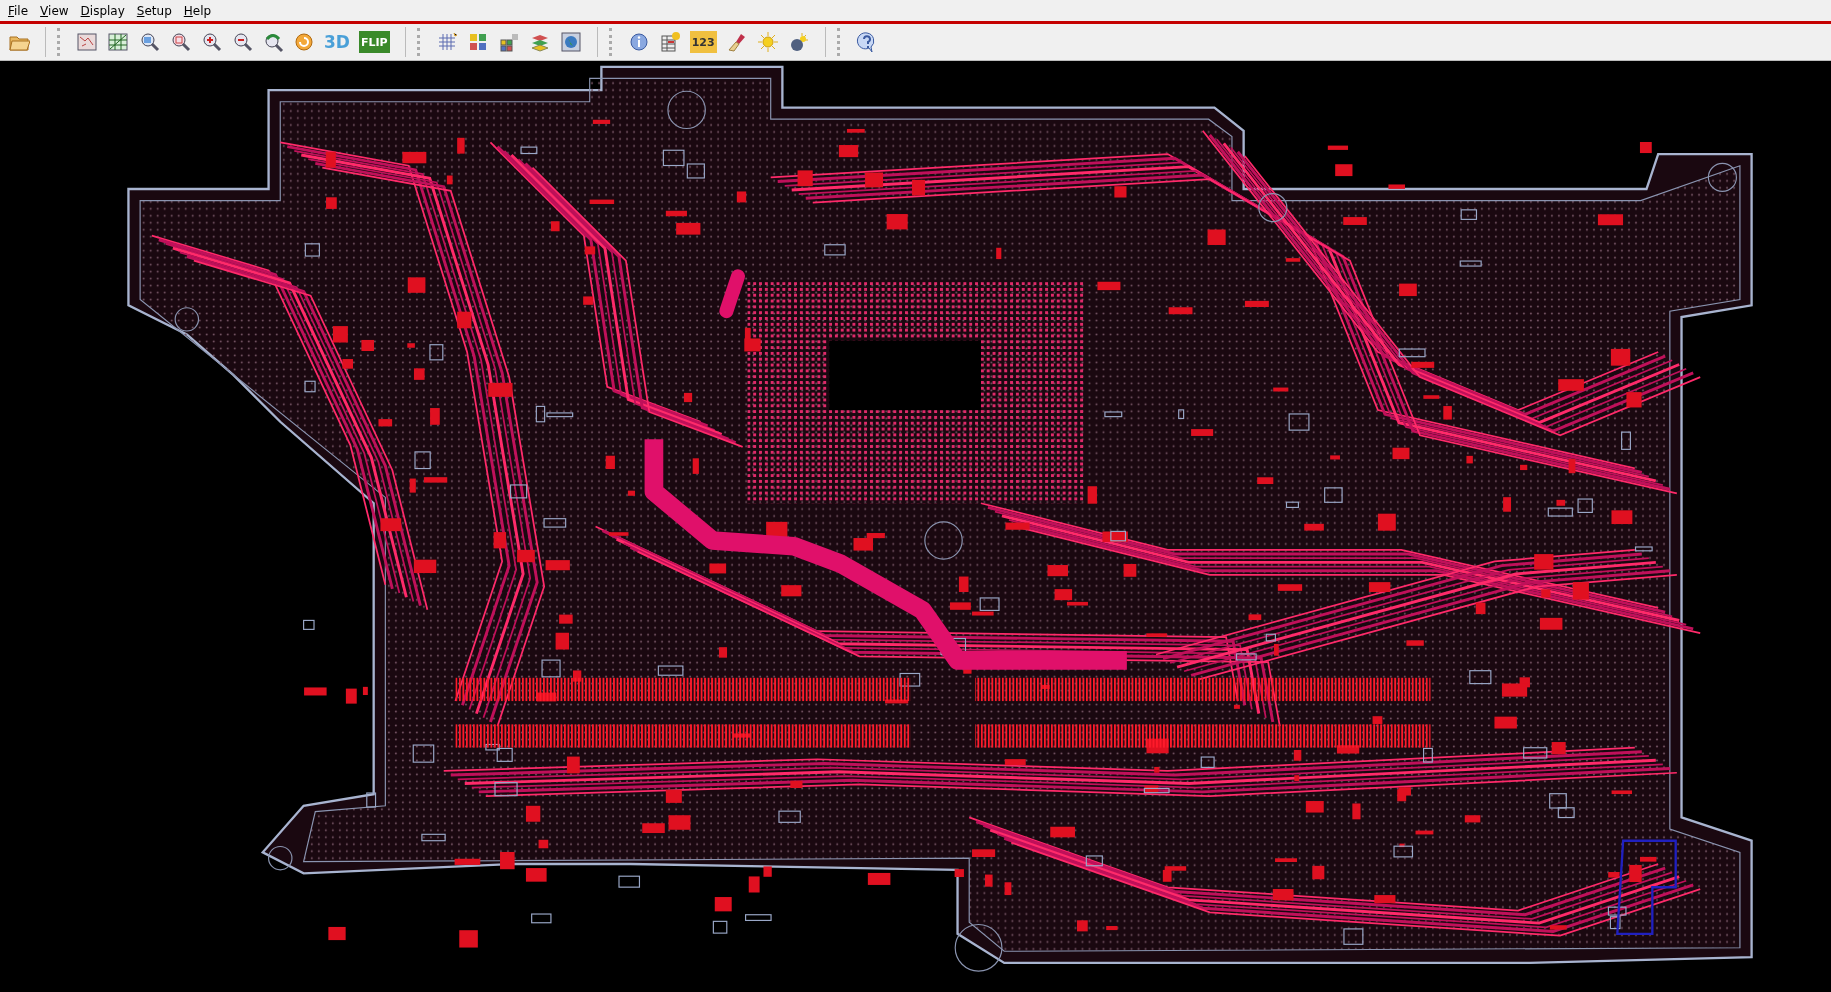 This screenshot has height=992, width=1831. What do you see at coordinates (154, 10) in the screenshot?
I see `menu-item: Setup` at bounding box center [154, 10].